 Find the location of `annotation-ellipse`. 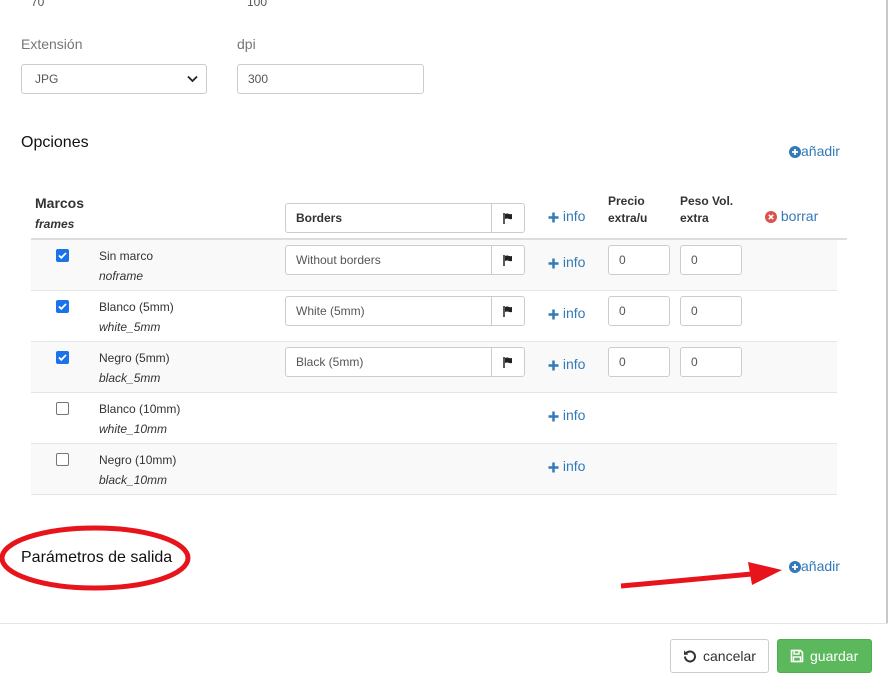

annotation-ellipse is located at coordinates (95, 558).